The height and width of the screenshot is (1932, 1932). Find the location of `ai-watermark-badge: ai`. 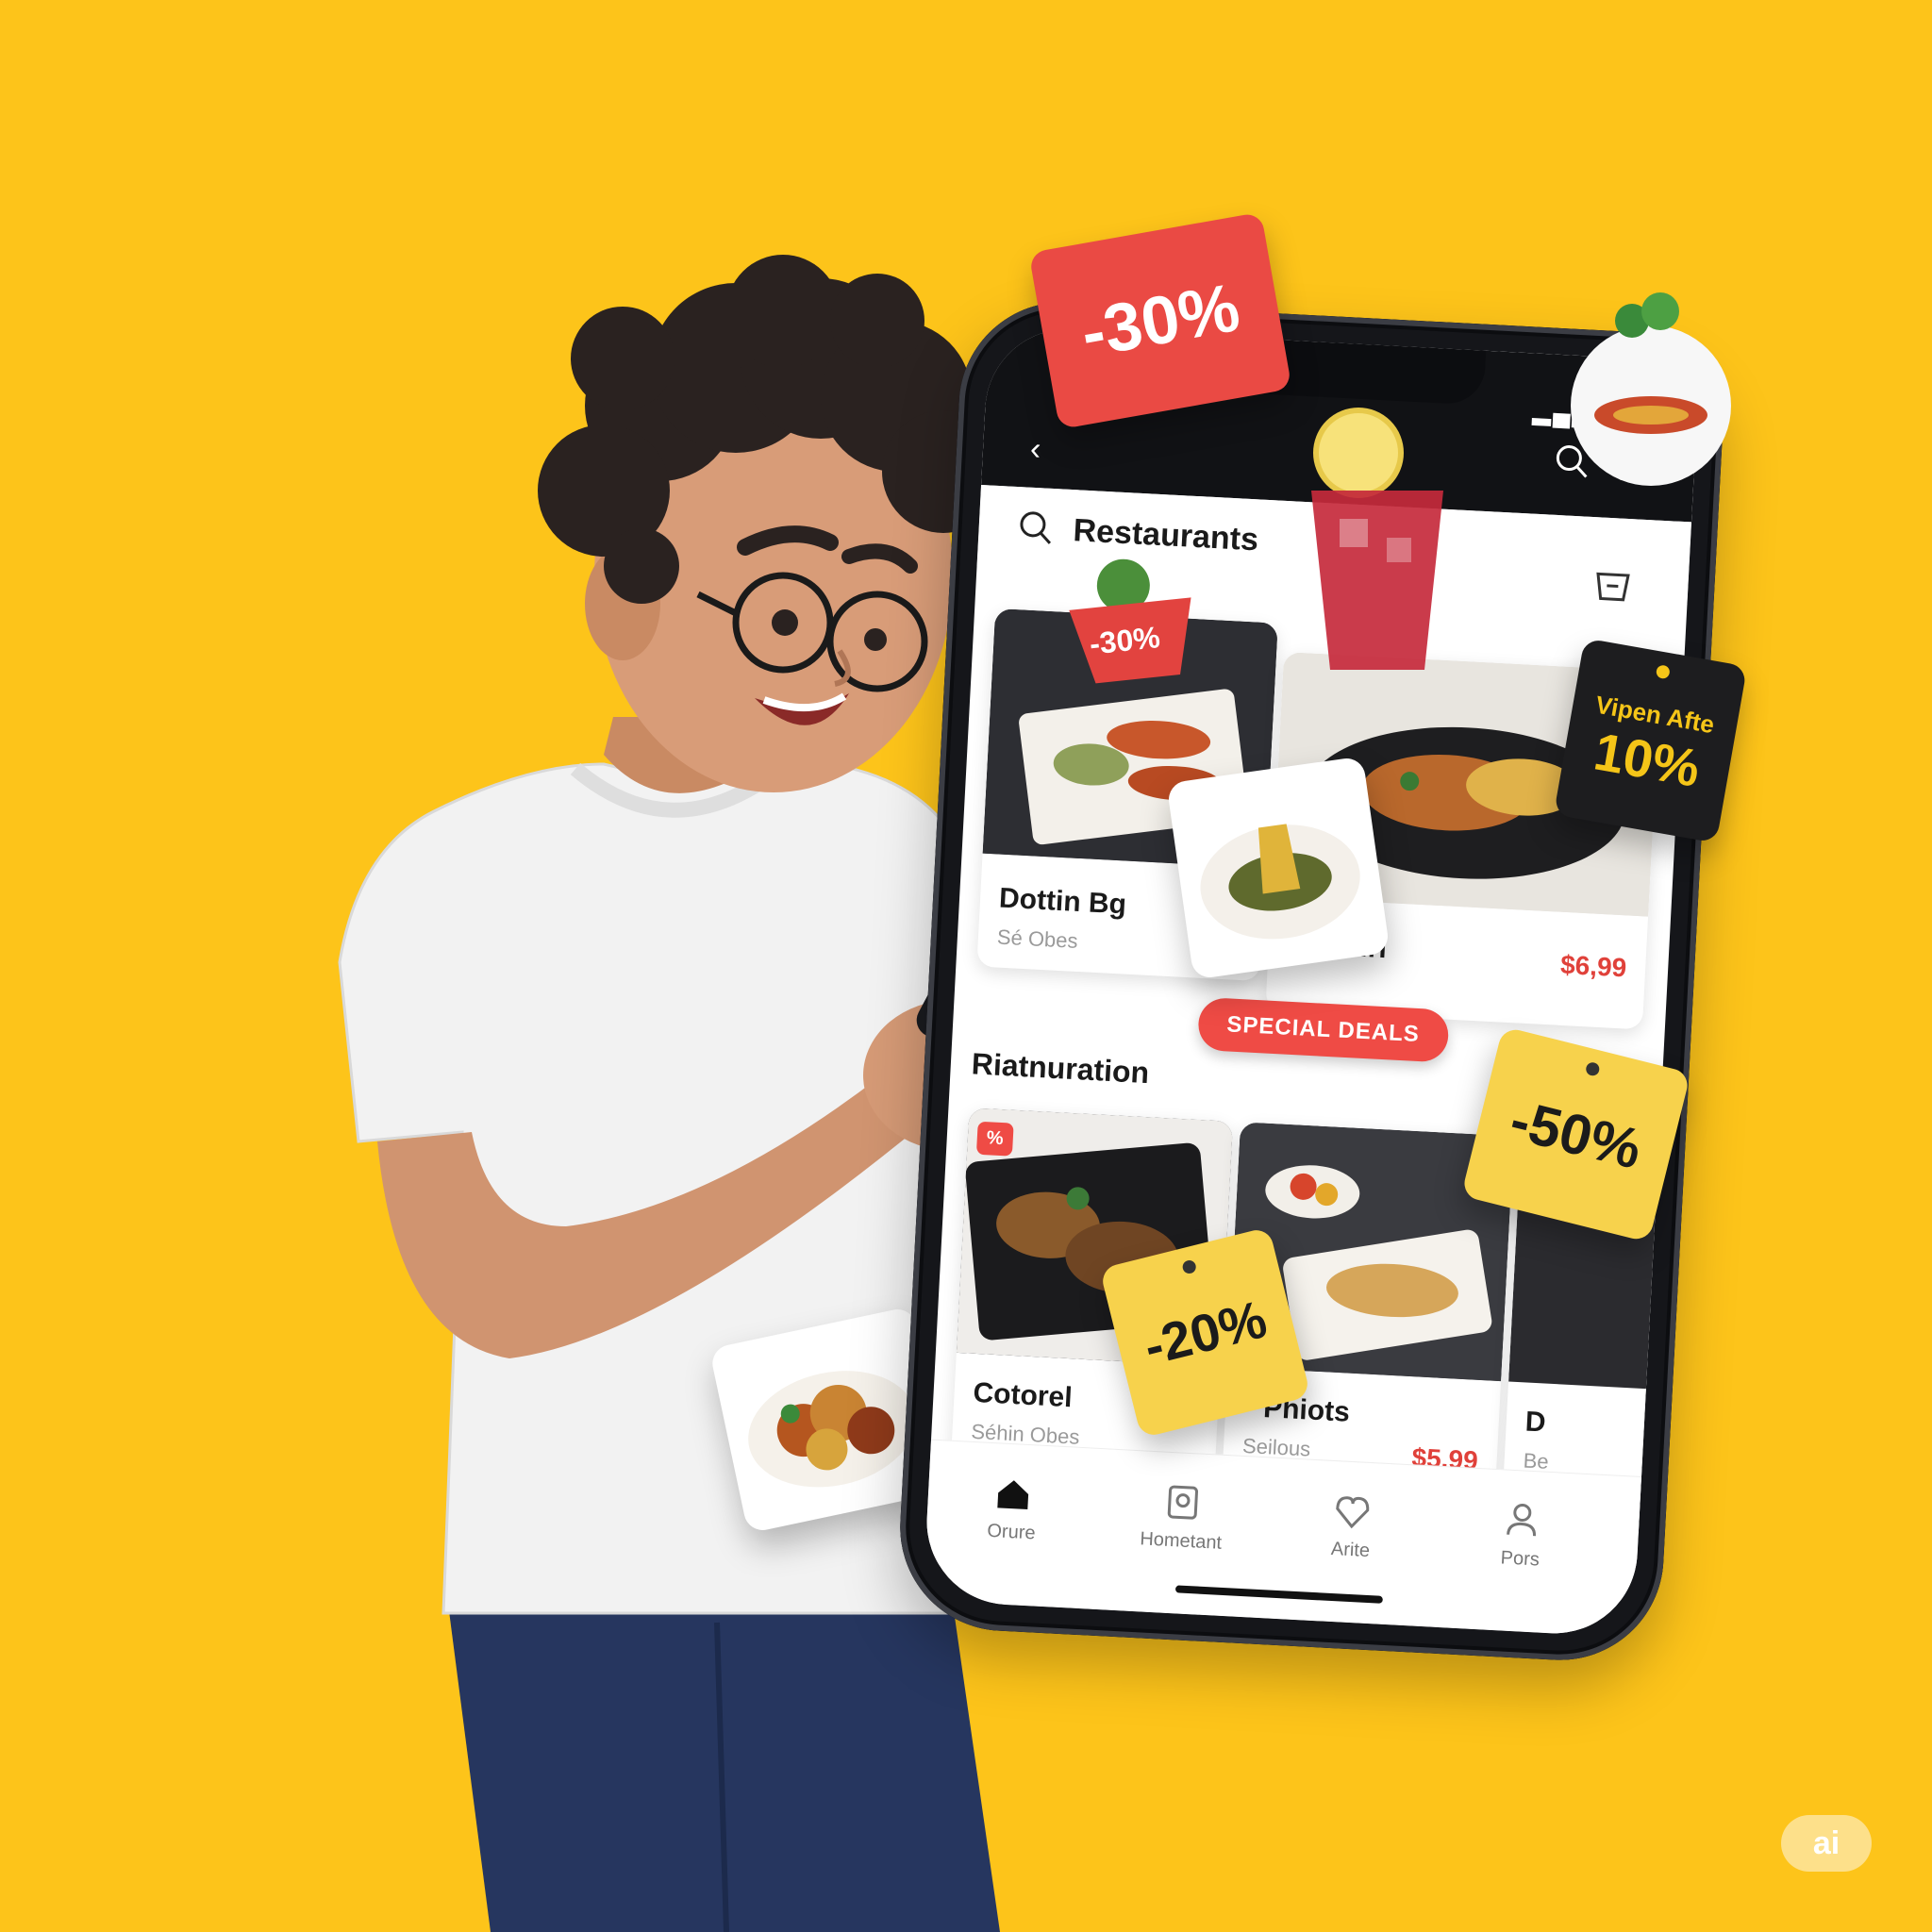

ai-watermark-badge: ai is located at coordinates (1826, 1844).